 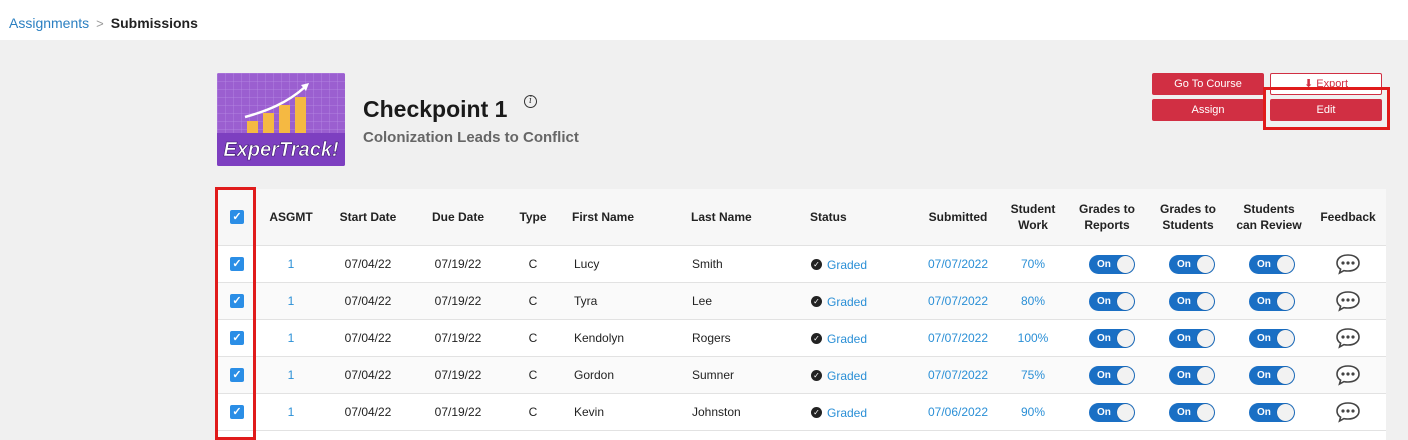 I want to click on cell-last-name: Rogers, so click(x=711, y=338).